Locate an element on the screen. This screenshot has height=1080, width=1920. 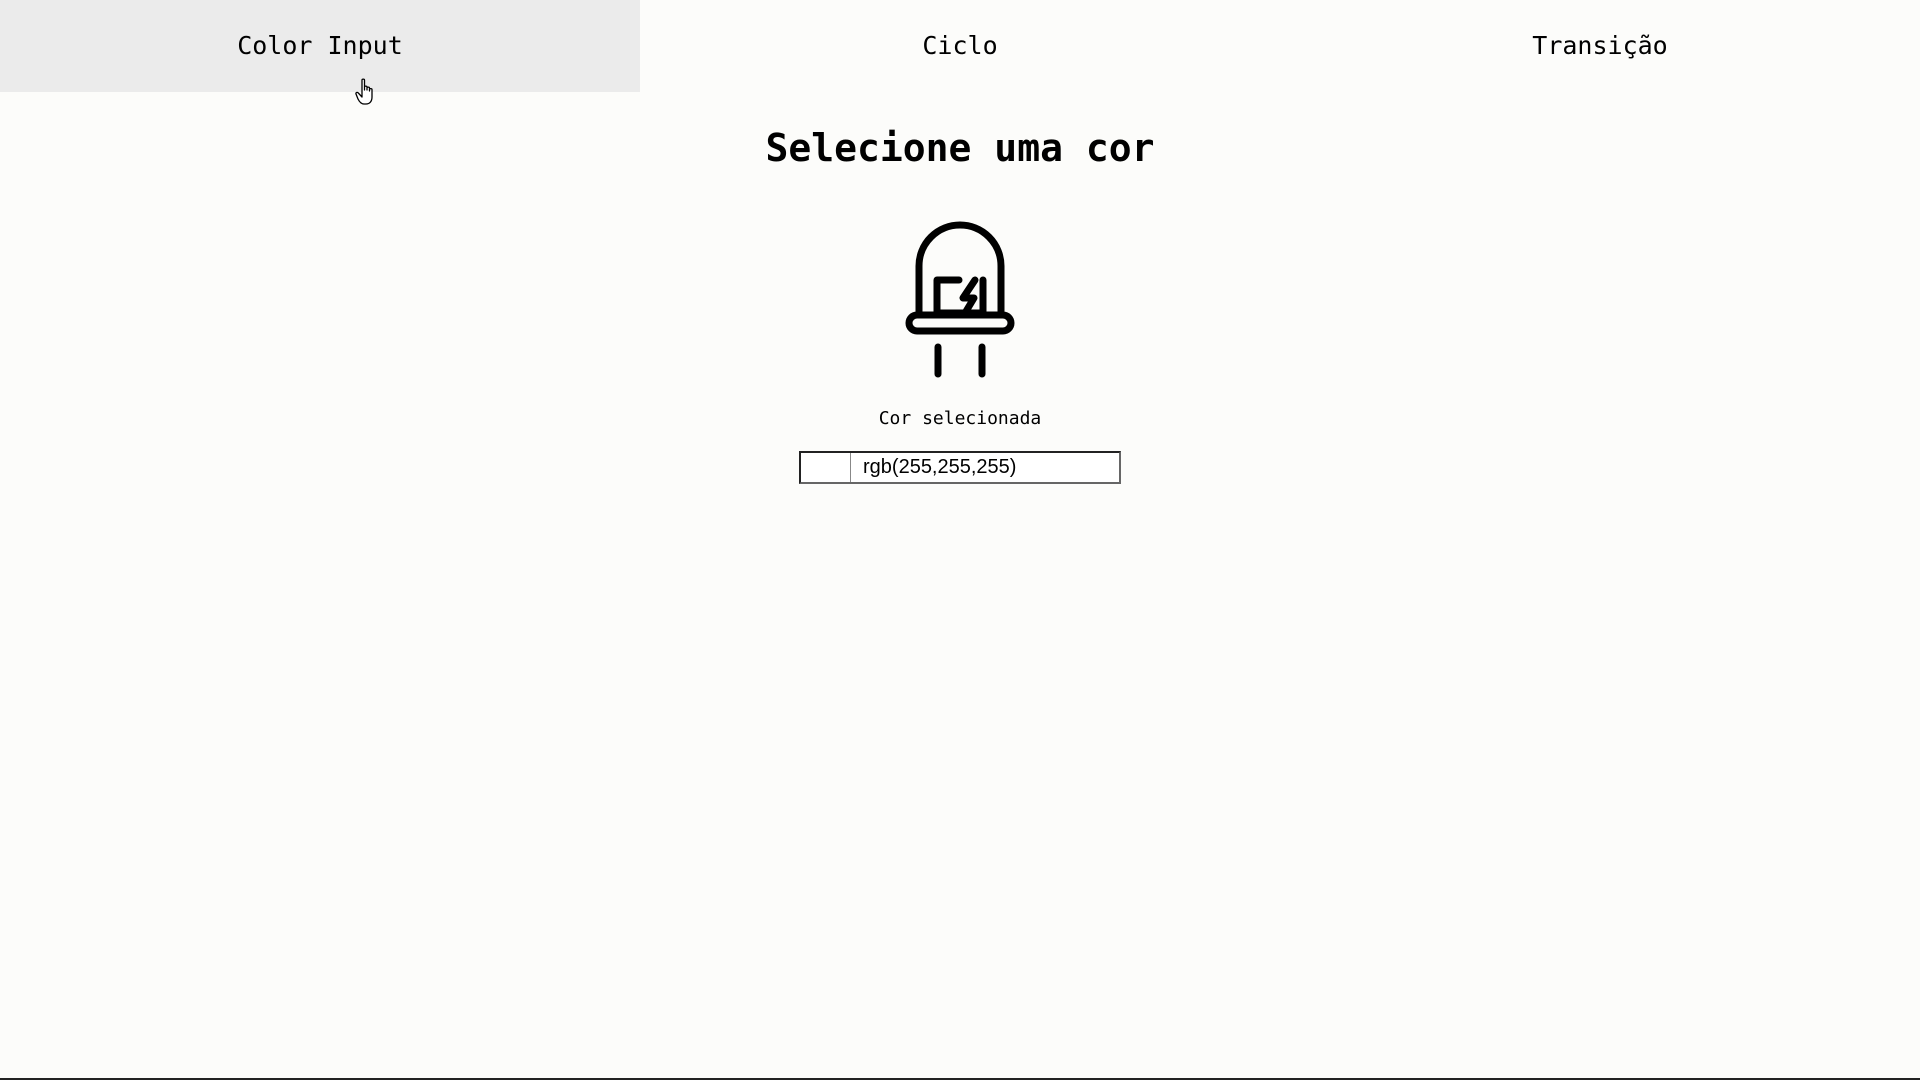
top-nav: Color Input Ciclo Transição is located at coordinates (960, 46).